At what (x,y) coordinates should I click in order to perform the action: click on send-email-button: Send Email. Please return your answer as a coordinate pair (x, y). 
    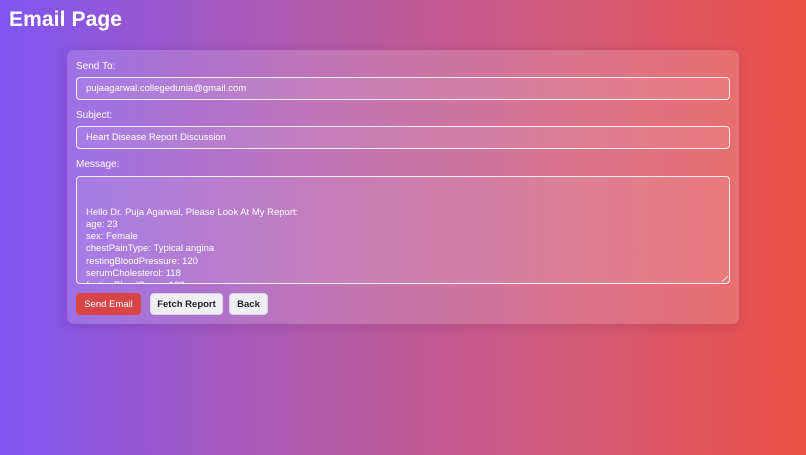
    Looking at the image, I should click on (108, 304).